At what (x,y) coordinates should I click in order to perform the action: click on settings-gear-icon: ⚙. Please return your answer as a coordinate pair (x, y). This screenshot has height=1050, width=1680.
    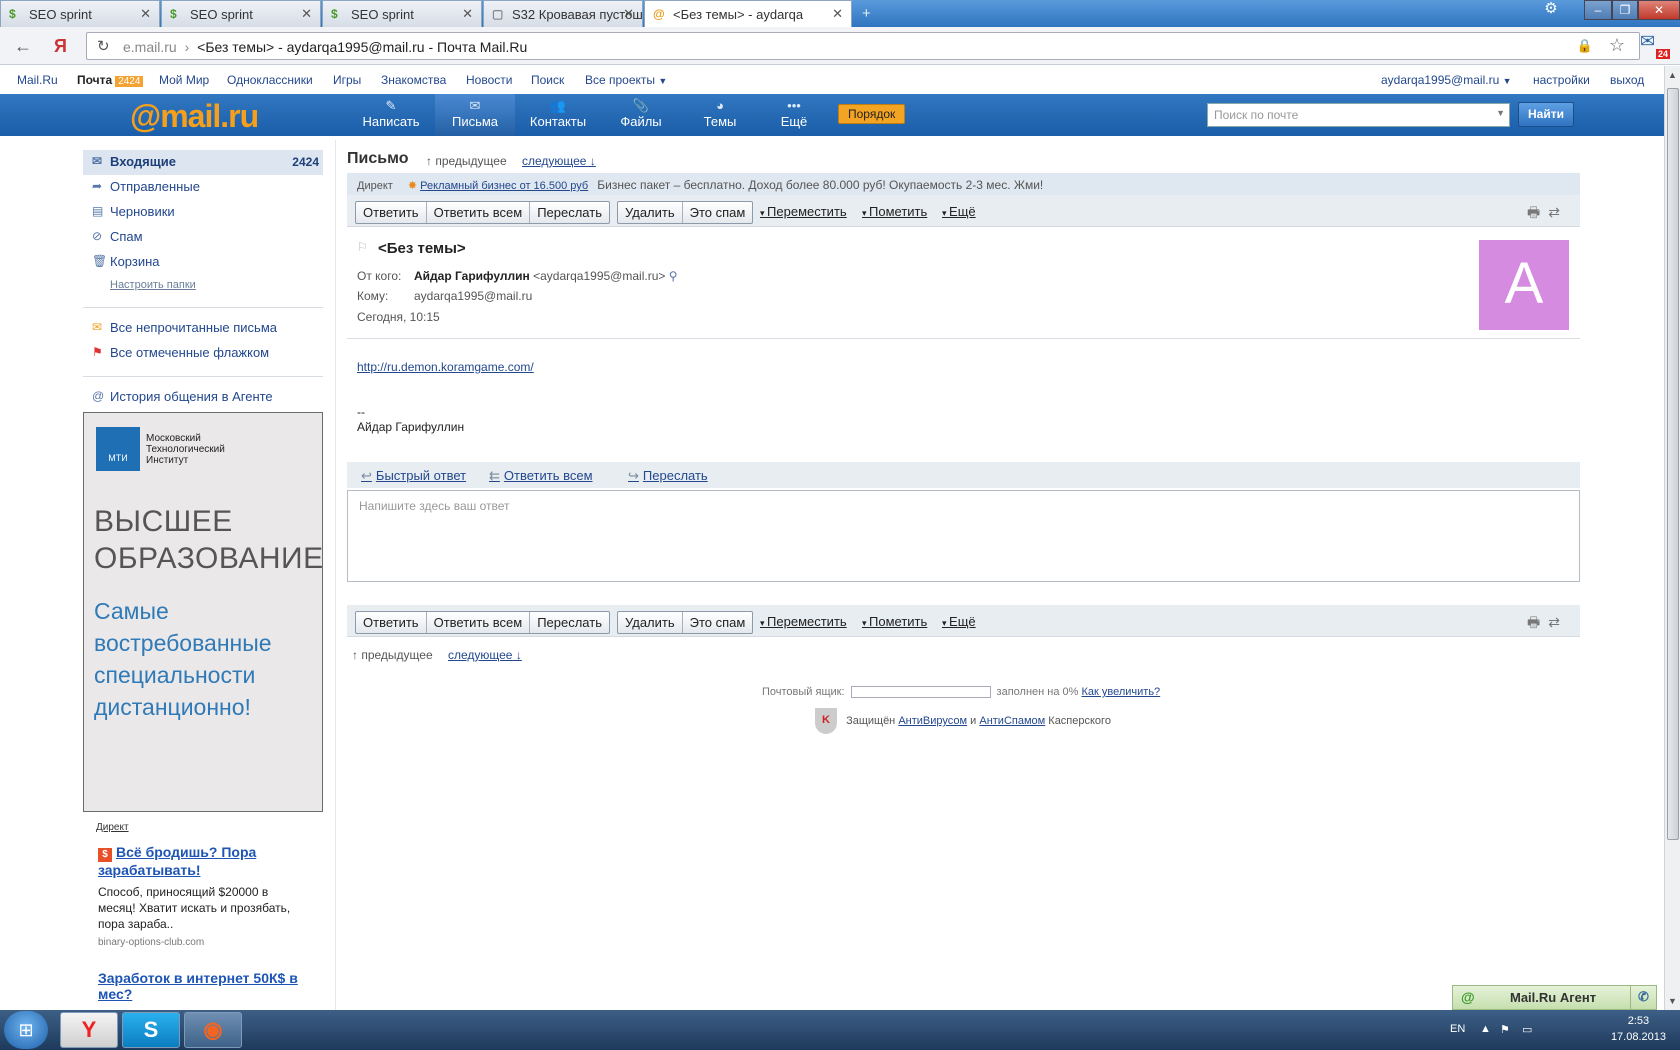
    Looking at the image, I should click on (1551, 10).